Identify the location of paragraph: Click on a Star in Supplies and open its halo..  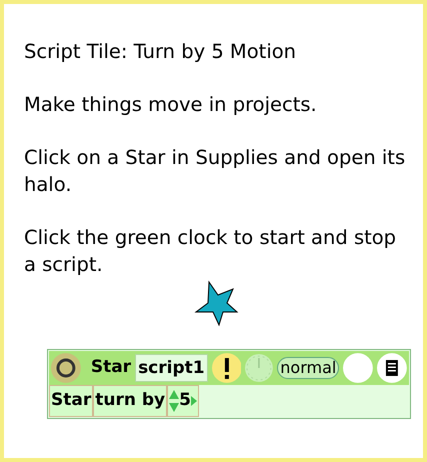
(215, 171).